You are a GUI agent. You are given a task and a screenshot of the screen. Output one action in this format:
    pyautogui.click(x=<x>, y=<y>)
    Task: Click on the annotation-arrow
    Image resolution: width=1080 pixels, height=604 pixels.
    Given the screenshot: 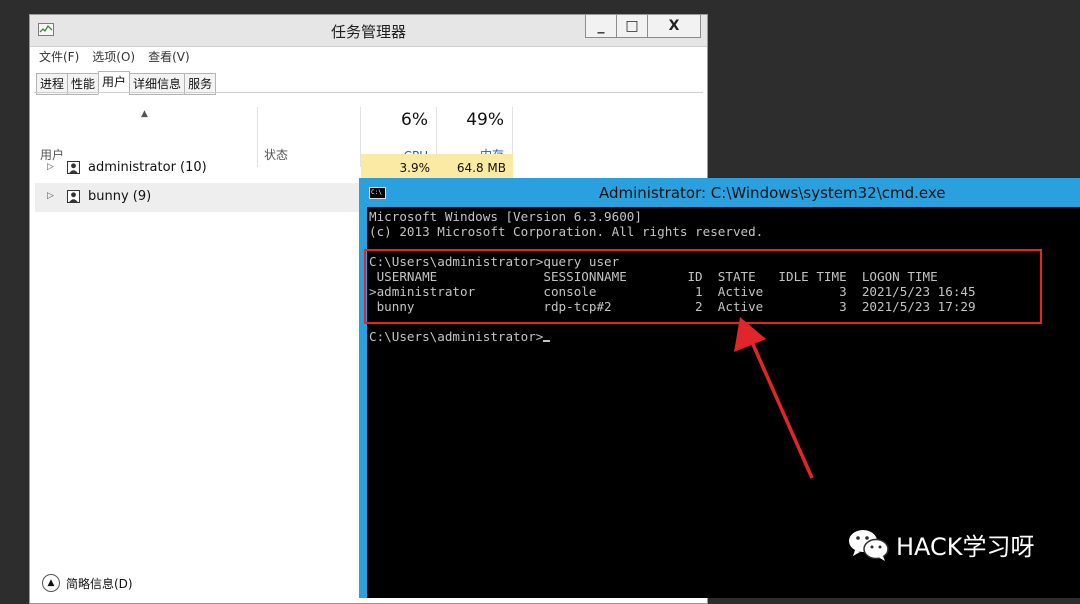 What is the action you would take?
    pyautogui.click(x=774, y=398)
    